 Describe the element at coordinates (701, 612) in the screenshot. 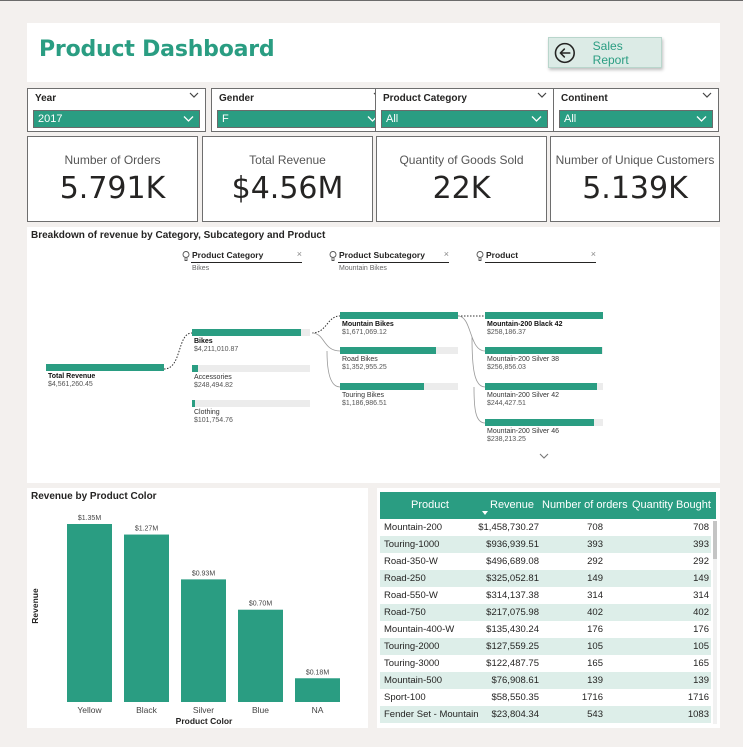

I see `cell-quantity: 402` at that location.